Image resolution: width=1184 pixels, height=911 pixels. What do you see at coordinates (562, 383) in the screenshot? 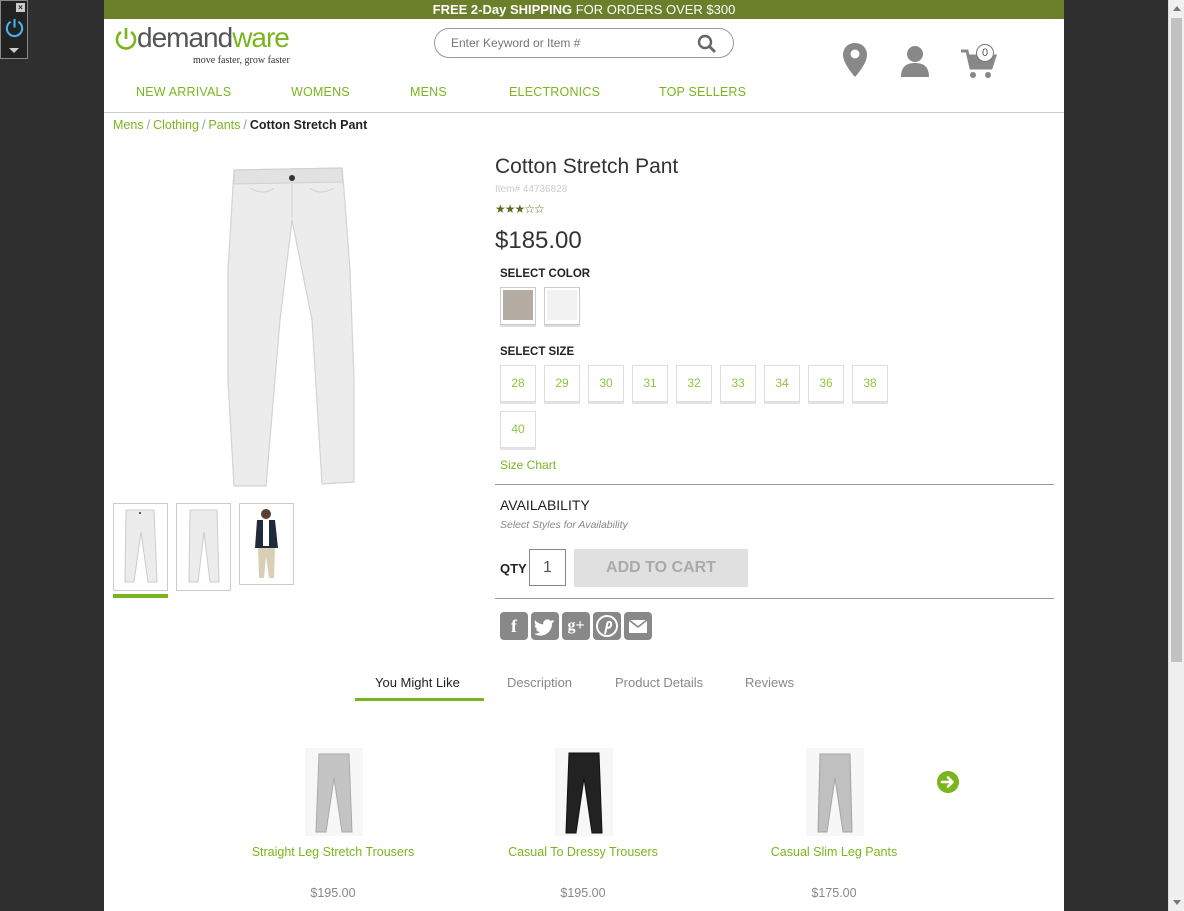
I see `size-option: 29` at bounding box center [562, 383].